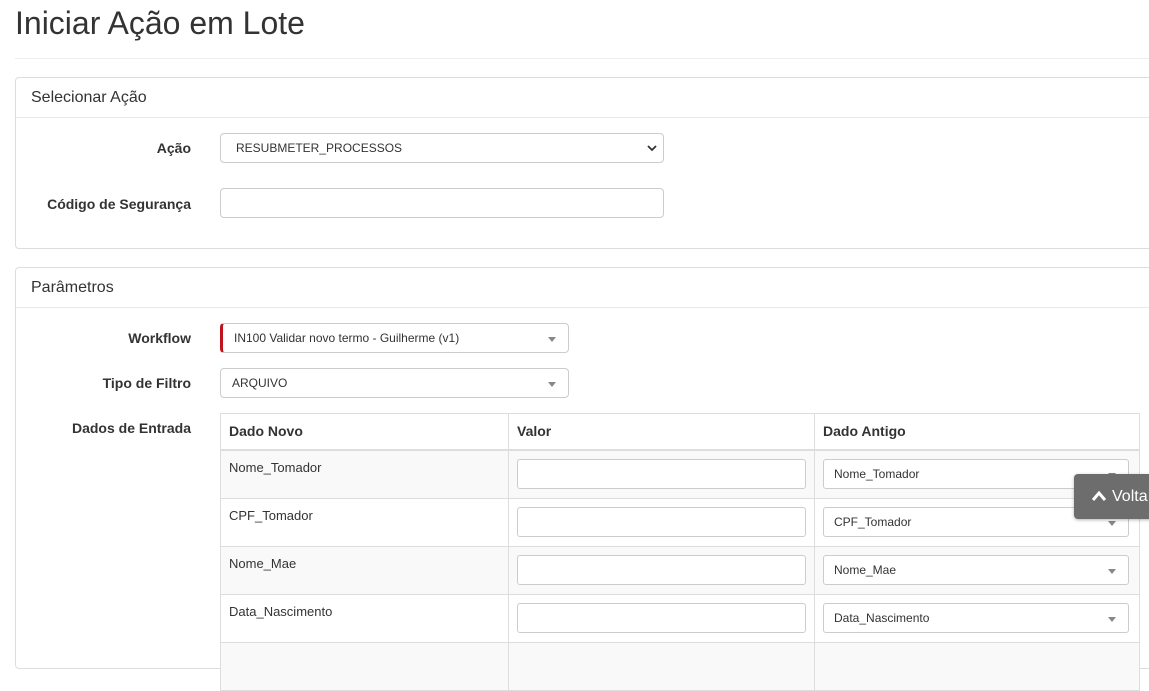 The image size is (1149, 691). I want to click on new-field-name: Nome_Tomador, so click(365, 474).